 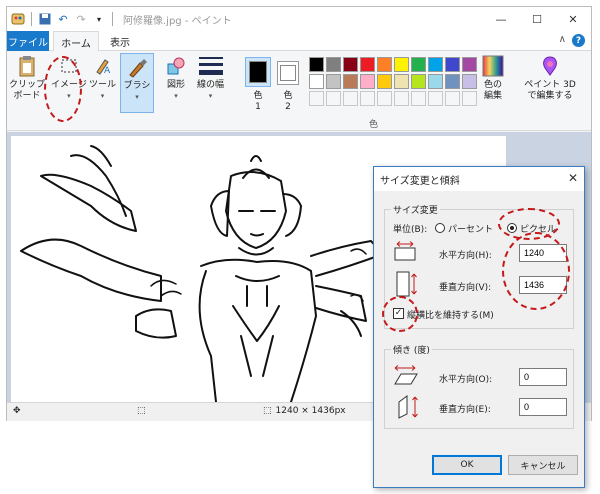 What do you see at coordinates (493, 66) in the screenshot?
I see `color-wheel-icon` at bounding box center [493, 66].